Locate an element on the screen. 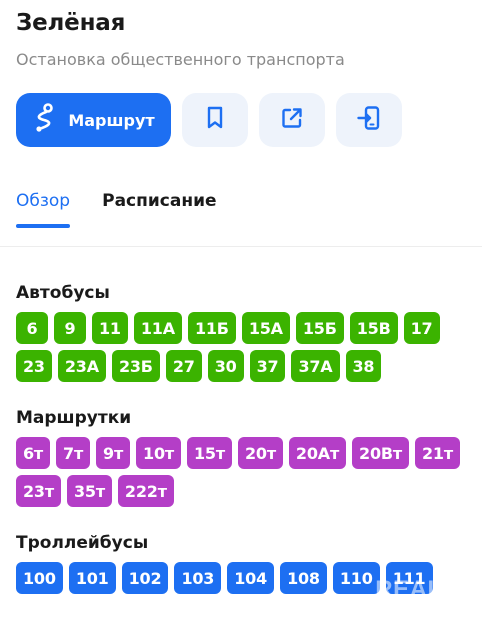 The width and height of the screenshot is (482, 626). route-button: Маршрут is located at coordinates (93, 120).